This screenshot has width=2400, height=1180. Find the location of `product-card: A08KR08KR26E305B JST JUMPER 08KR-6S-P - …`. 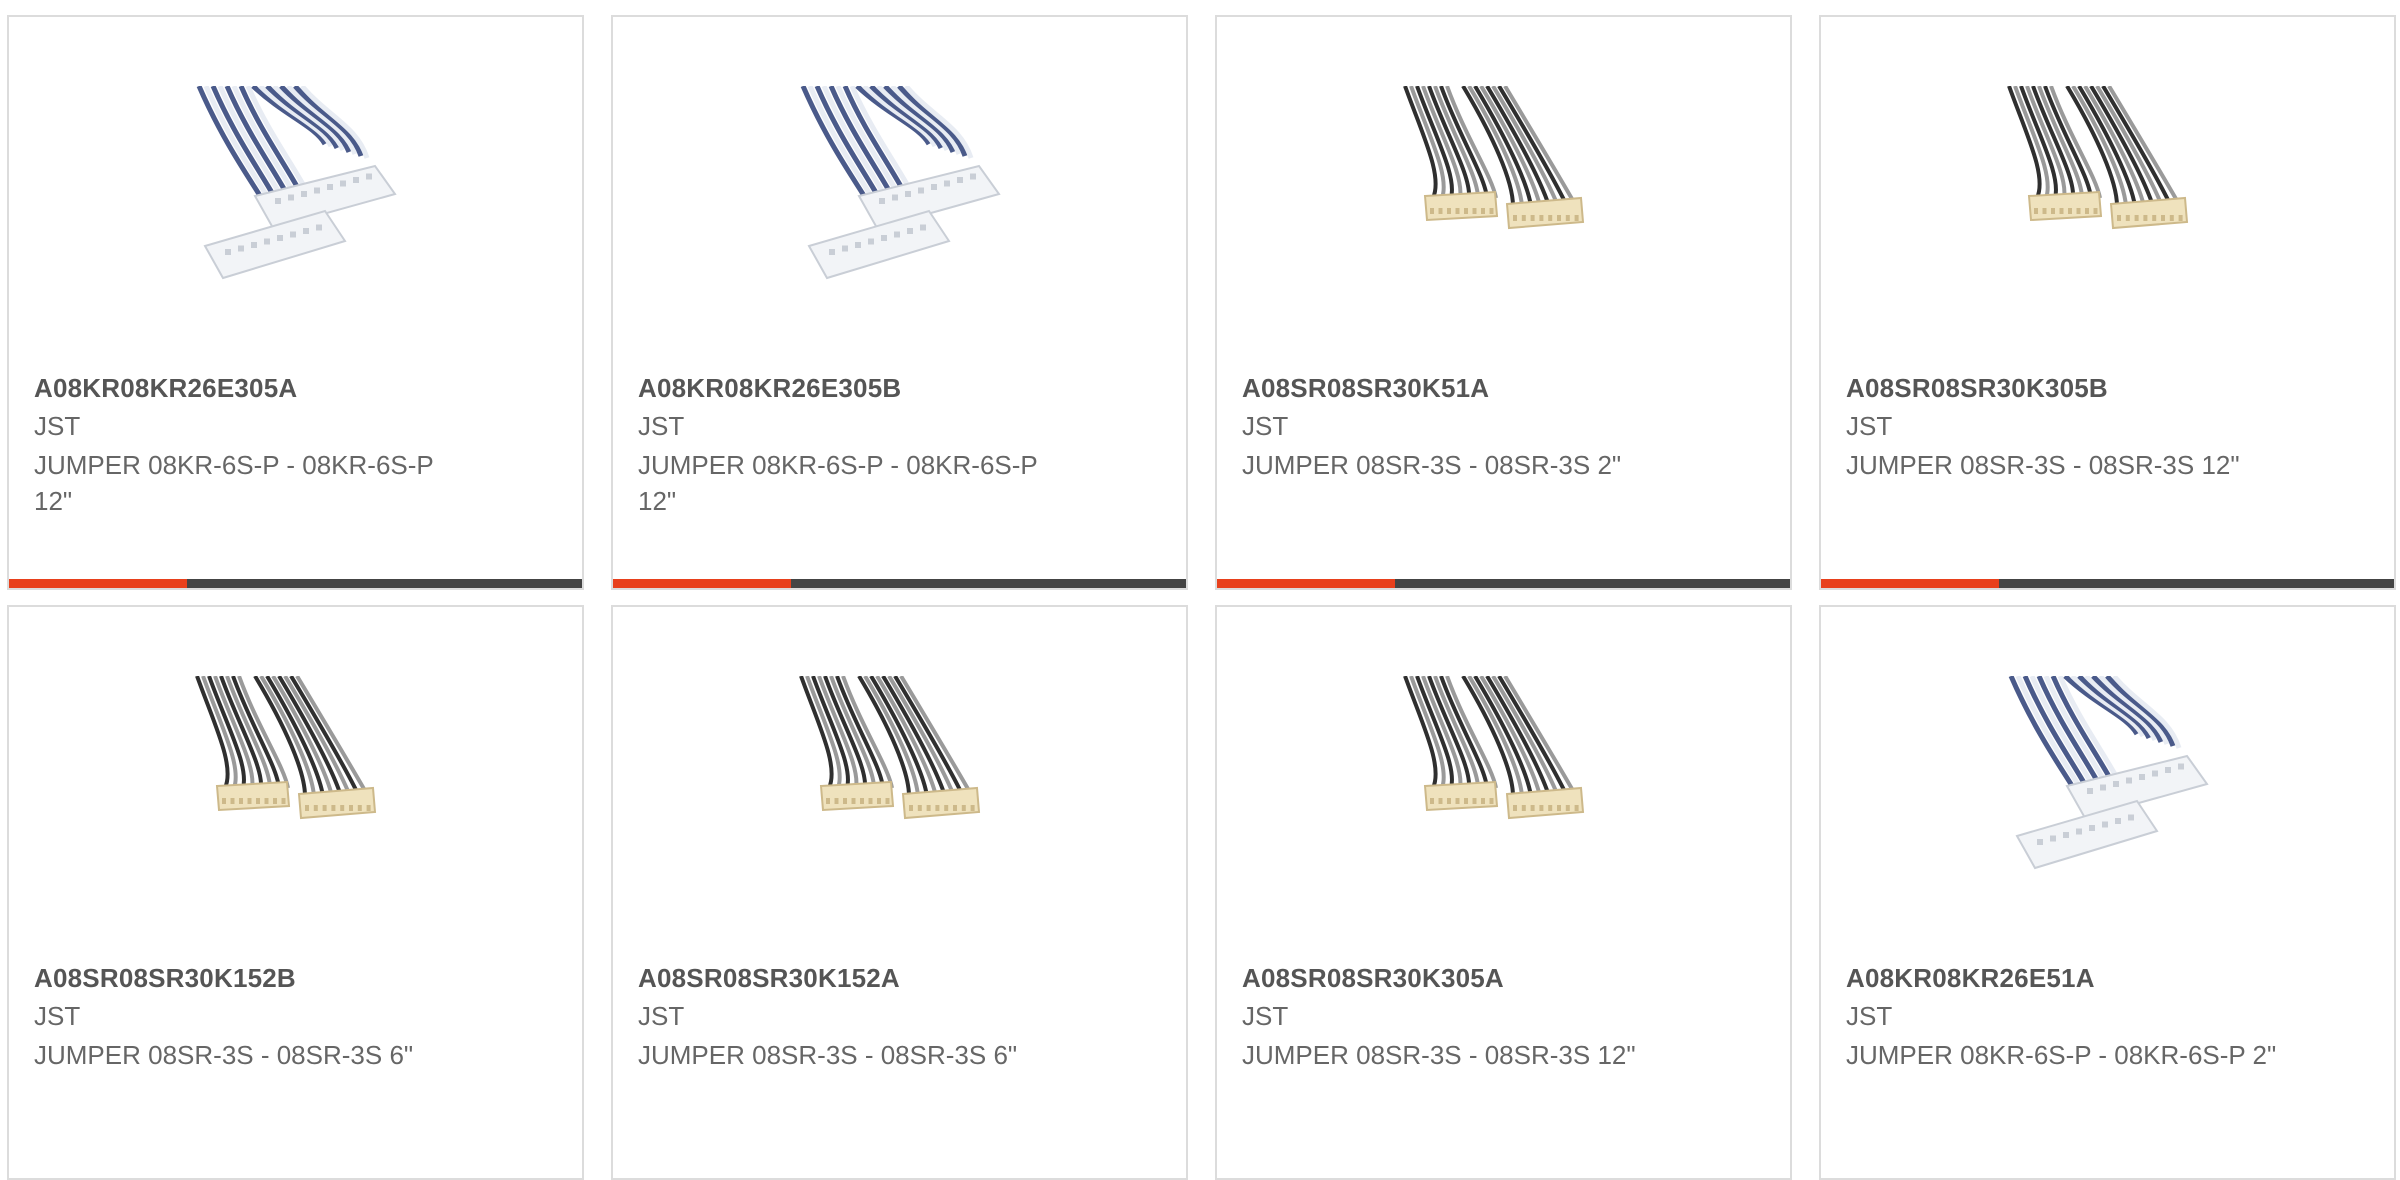

product-card: A08KR08KR26E305B JST JUMPER 08KR-6S-P - … is located at coordinates (899, 302).